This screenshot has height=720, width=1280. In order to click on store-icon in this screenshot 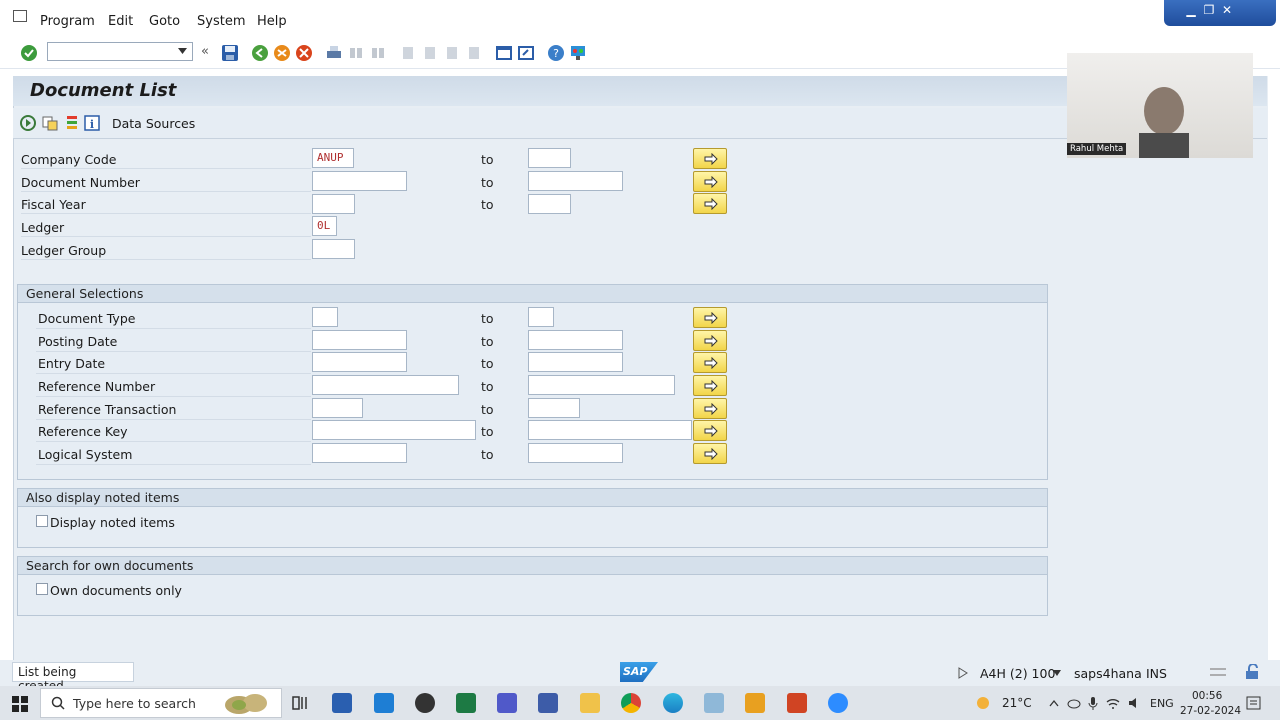, I will do `click(342, 703)`.